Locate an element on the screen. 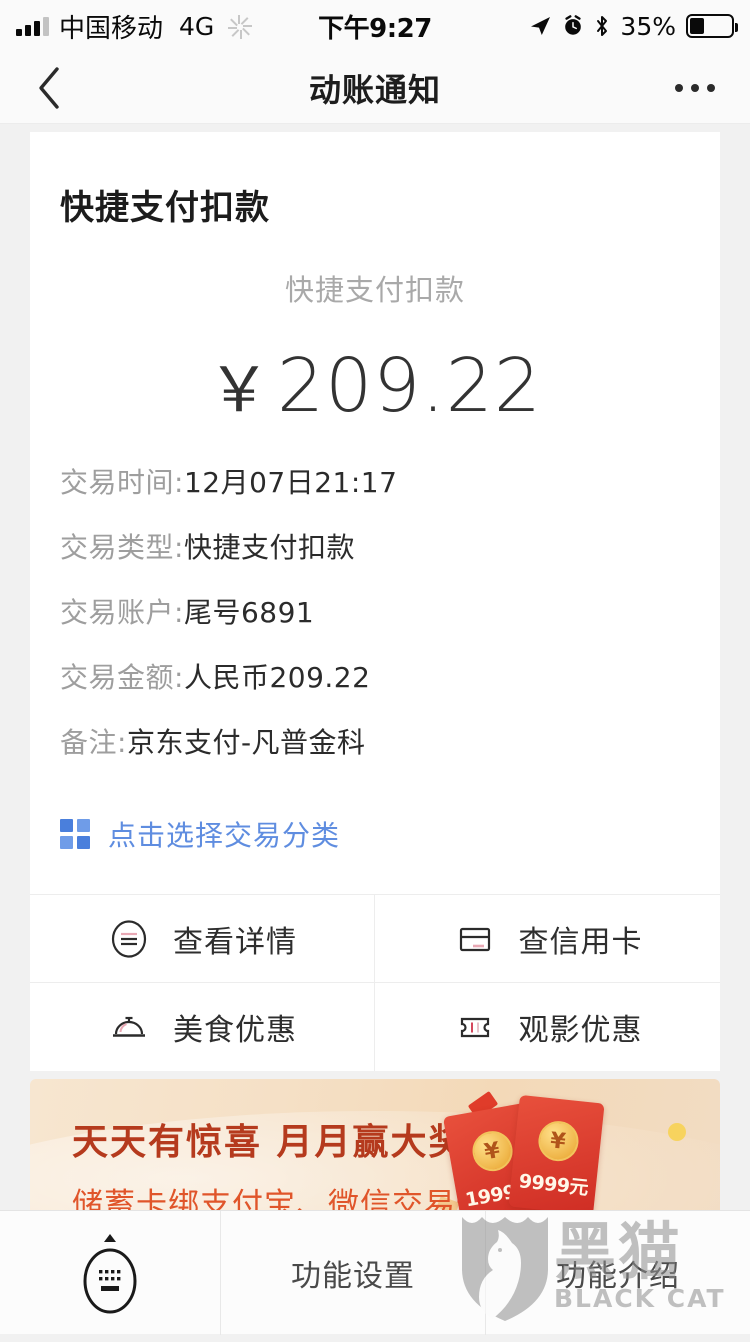 Image resolution: width=750 pixels, height=1342 pixels. keyboard-icon is located at coordinates (110, 1273).